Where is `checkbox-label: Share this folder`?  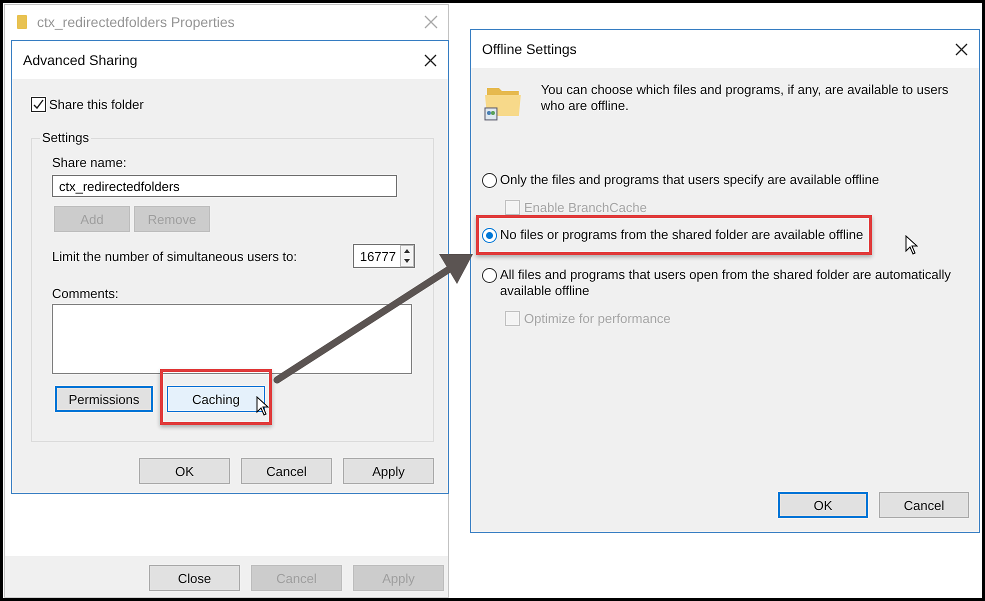
checkbox-label: Share this folder is located at coordinates (96, 104).